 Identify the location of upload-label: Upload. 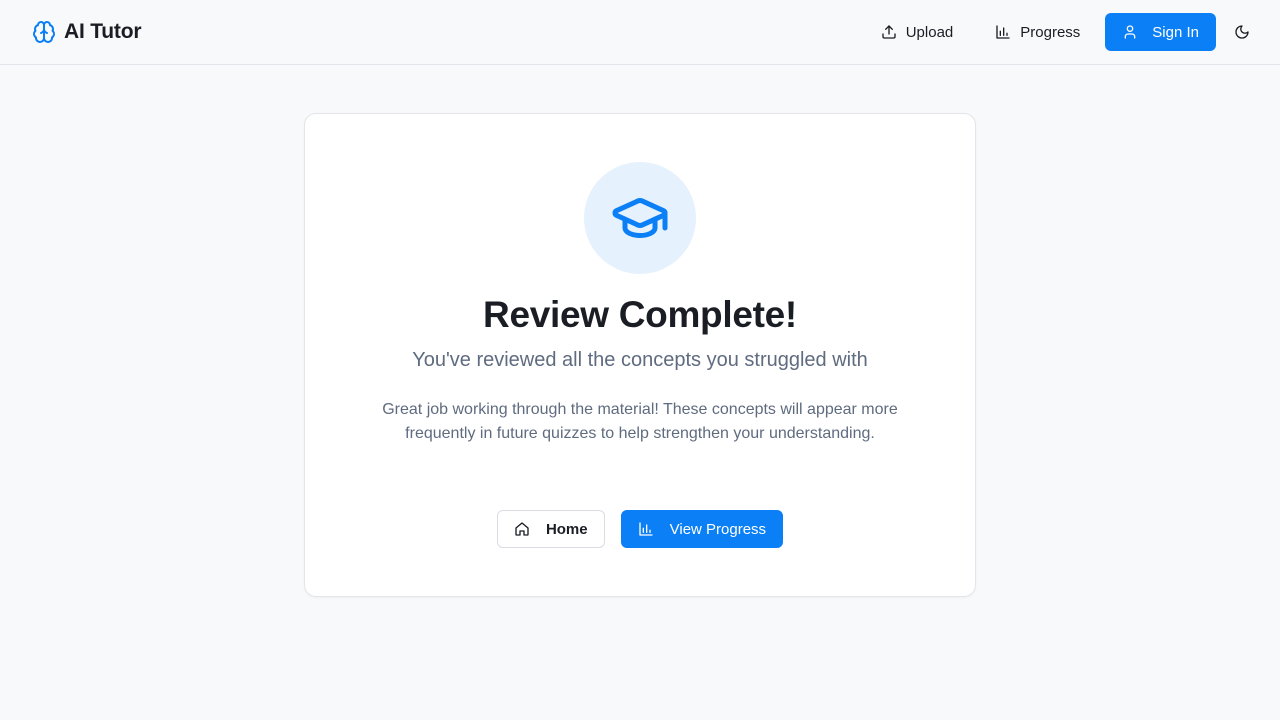
(929, 32).